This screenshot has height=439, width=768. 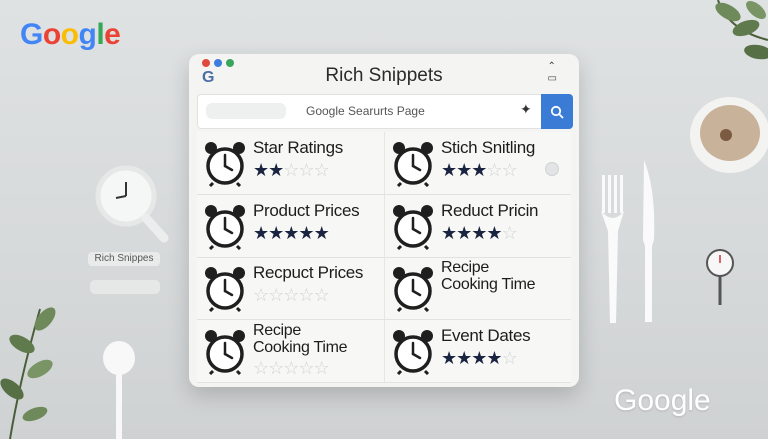 I want to click on search-bar: Google Searurts Page ✦, so click(x=385, y=111).